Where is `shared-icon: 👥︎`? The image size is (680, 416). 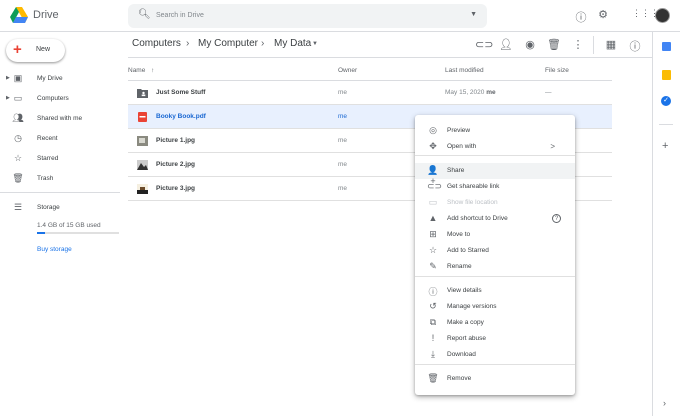 shared-icon: 👥︎ is located at coordinates (18, 118).